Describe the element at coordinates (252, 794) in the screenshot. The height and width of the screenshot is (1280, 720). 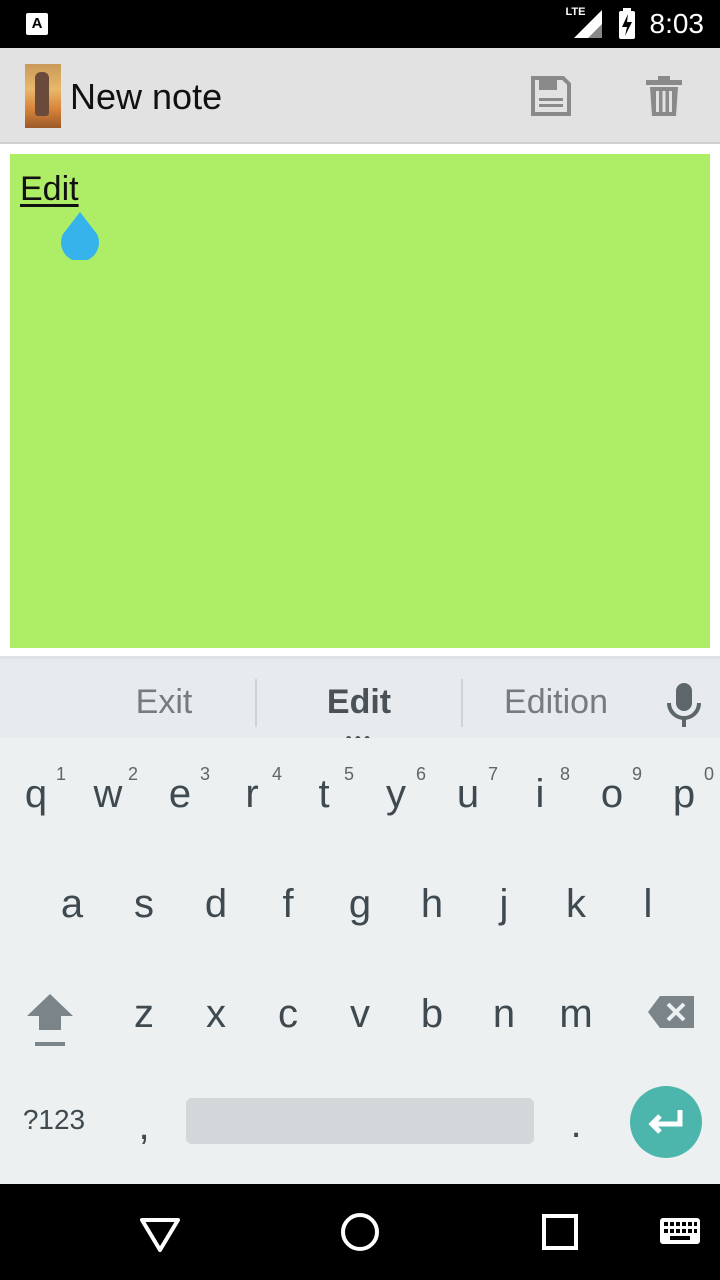
I see `key-label: r` at that location.